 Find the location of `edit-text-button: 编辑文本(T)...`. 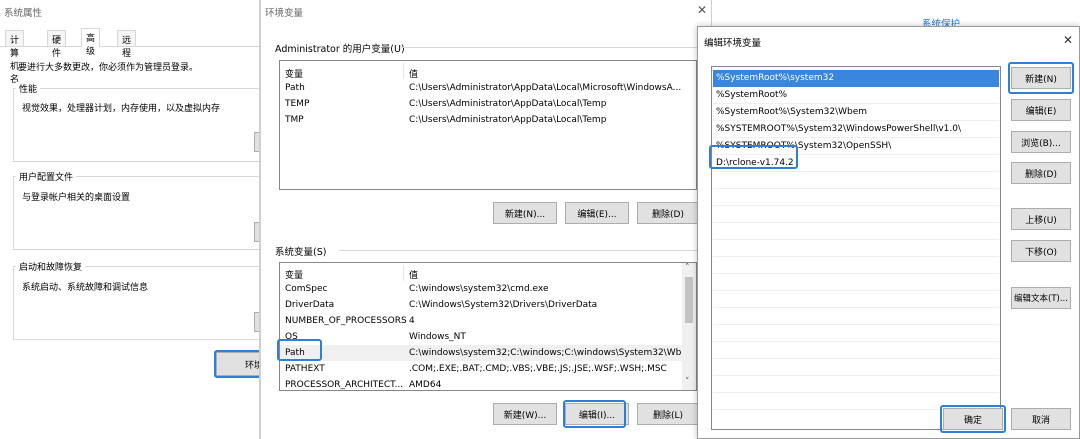

edit-text-button: 编辑文本(T)... is located at coordinates (1041, 298).